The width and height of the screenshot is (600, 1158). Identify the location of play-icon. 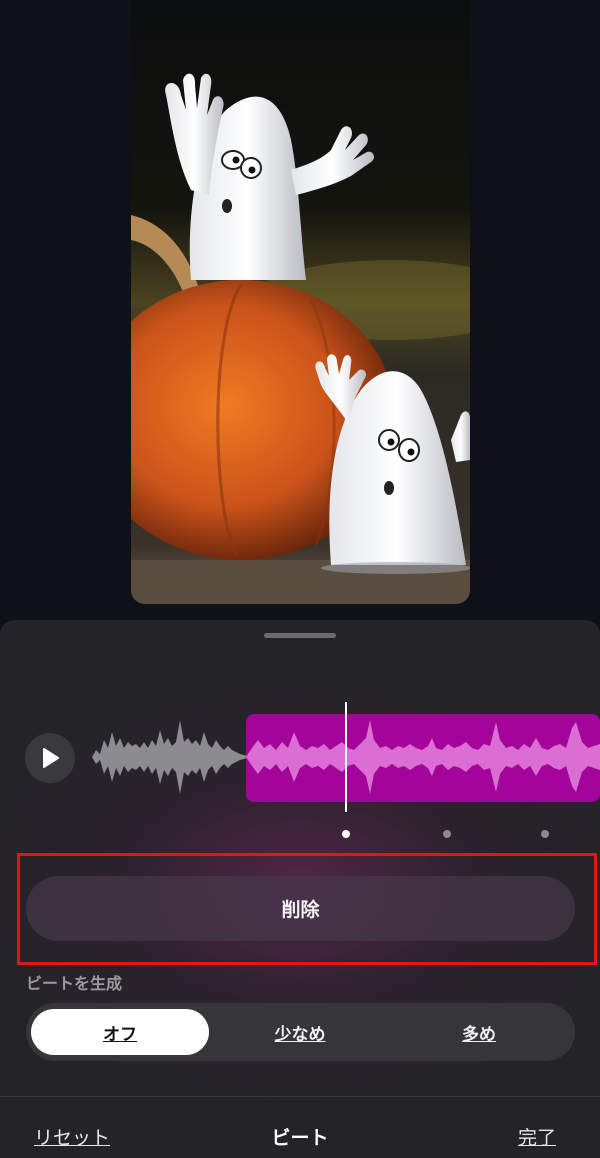
(50, 758).